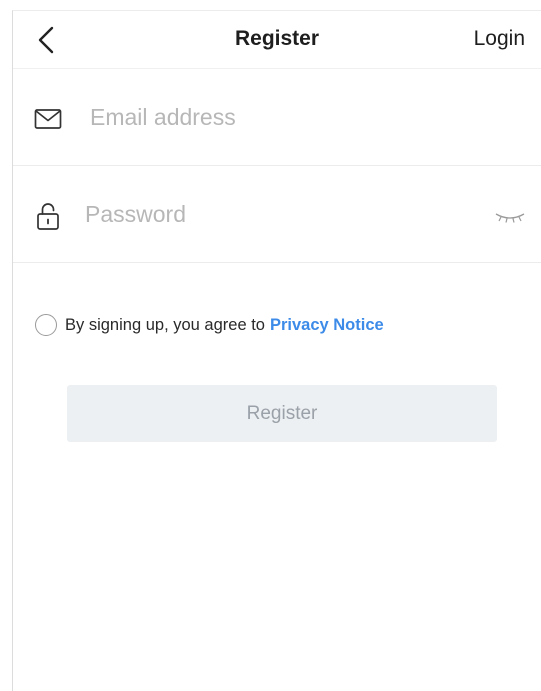 This screenshot has height=691, width=541. I want to click on navigation-bar: Register Login, so click(277, 40).